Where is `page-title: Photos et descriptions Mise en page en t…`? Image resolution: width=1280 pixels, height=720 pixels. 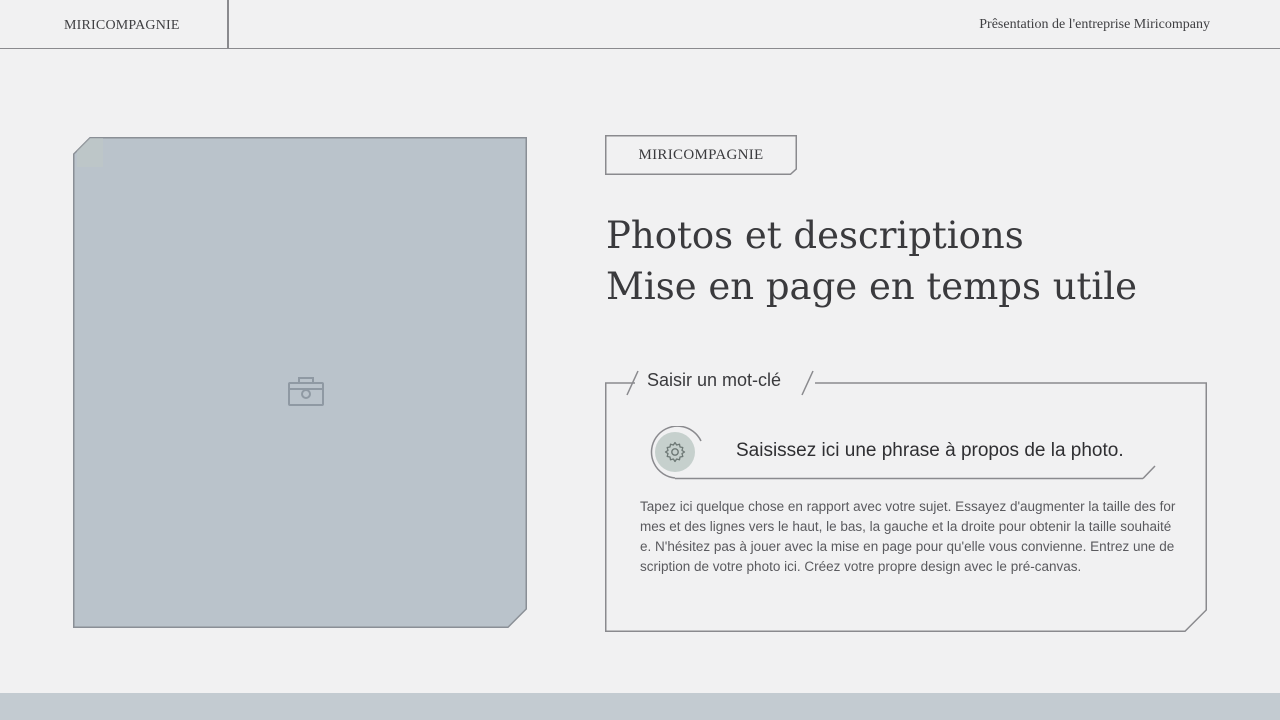 page-title: Photos et descriptions Mise en page en t… is located at coordinates (871, 261).